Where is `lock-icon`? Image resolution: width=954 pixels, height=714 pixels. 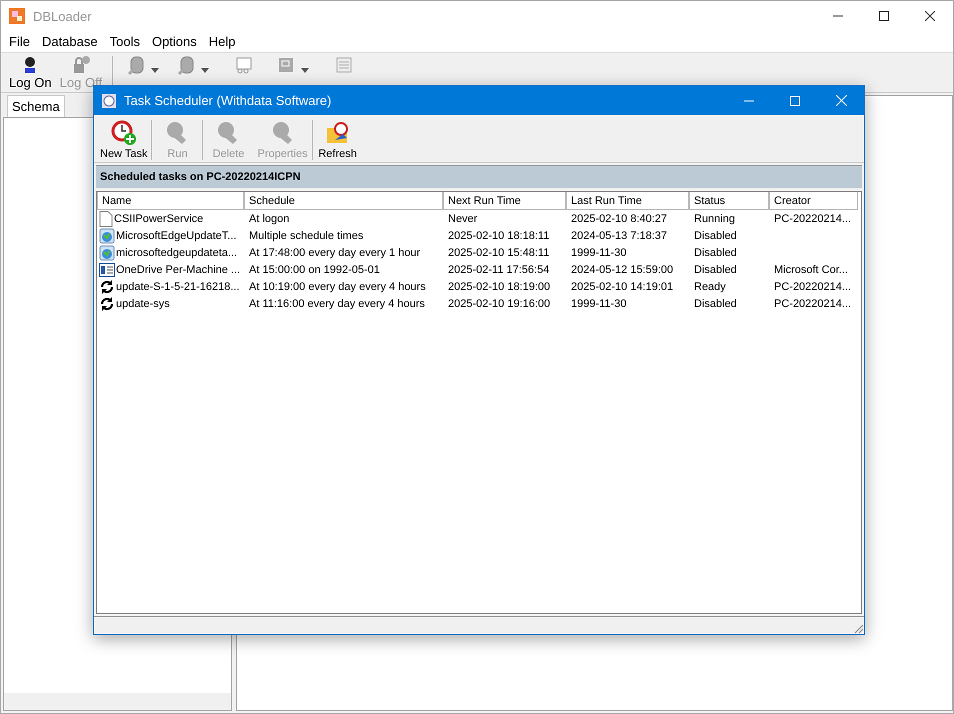 lock-icon is located at coordinates (81, 65).